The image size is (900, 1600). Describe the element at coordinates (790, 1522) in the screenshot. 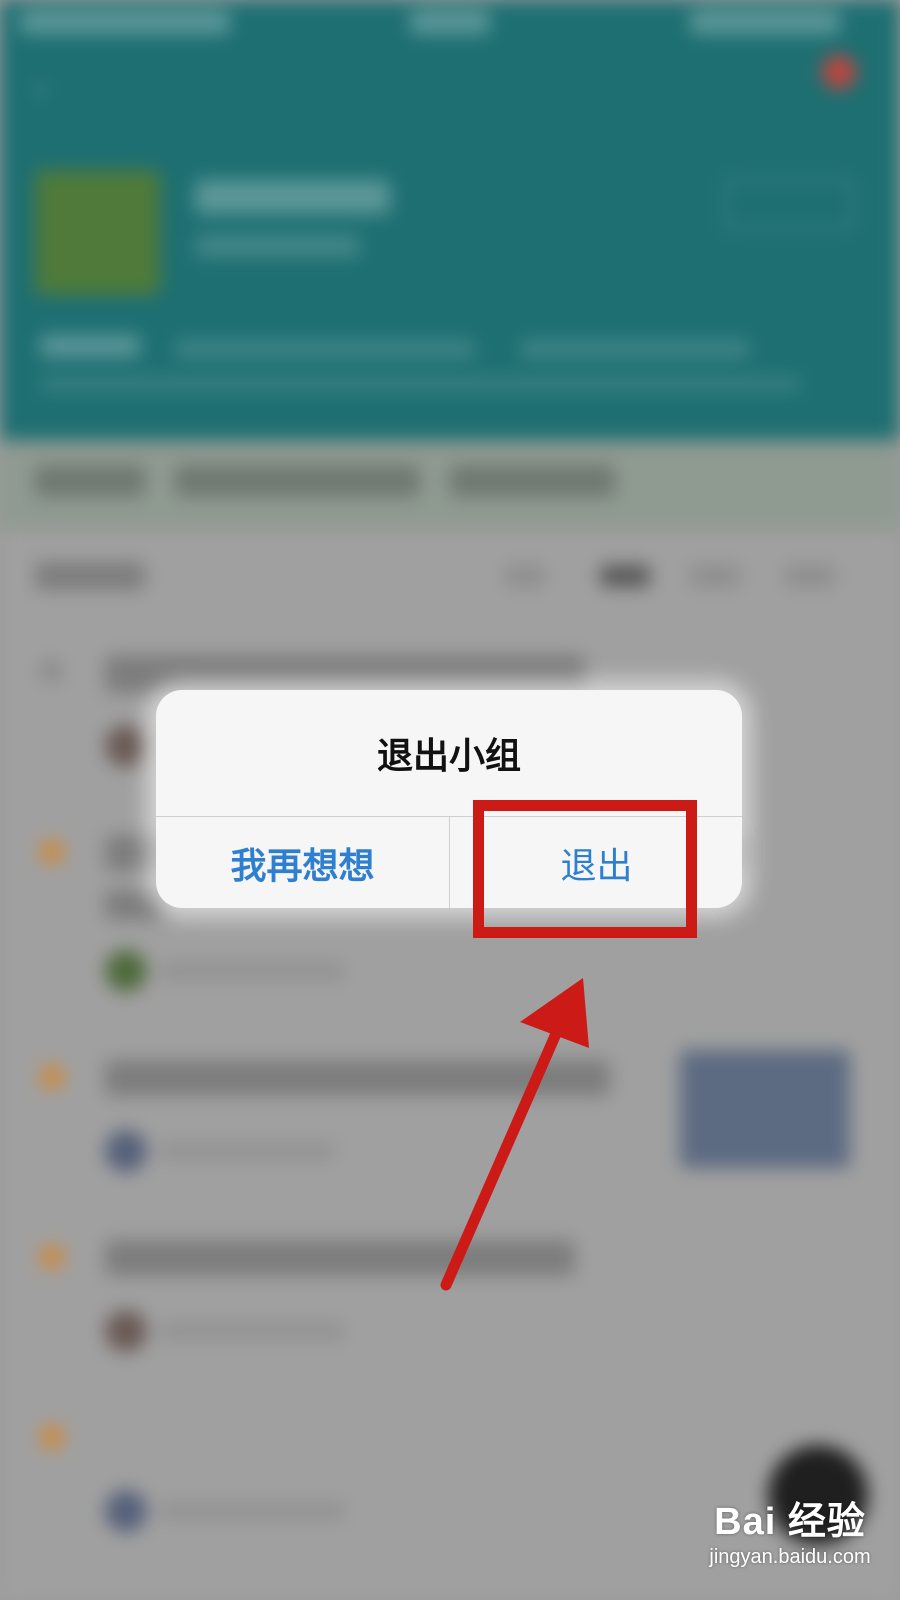

I see `watermark-logo: Bai 经验` at that location.